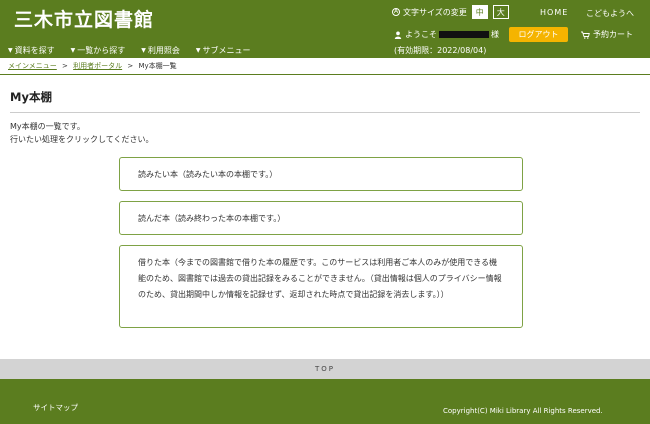 This screenshot has height=424, width=650. What do you see at coordinates (479, 12) in the screenshot?
I see `font-size-medium-button: 中` at bounding box center [479, 12].